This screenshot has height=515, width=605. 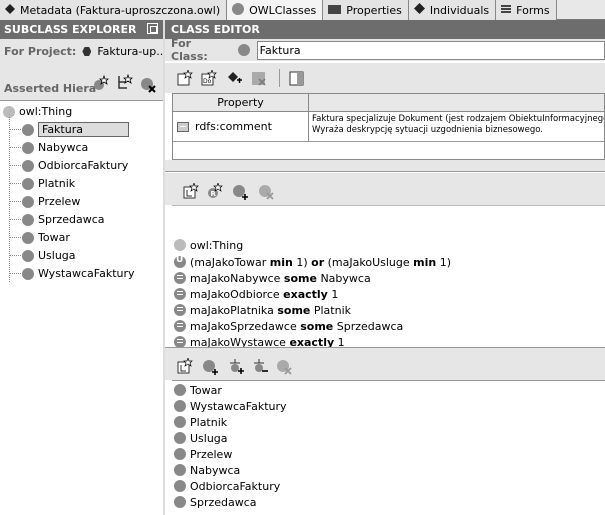 What do you see at coordinates (46, 237) in the screenshot?
I see `tree-node-towar: Towar` at bounding box center [46, 237].